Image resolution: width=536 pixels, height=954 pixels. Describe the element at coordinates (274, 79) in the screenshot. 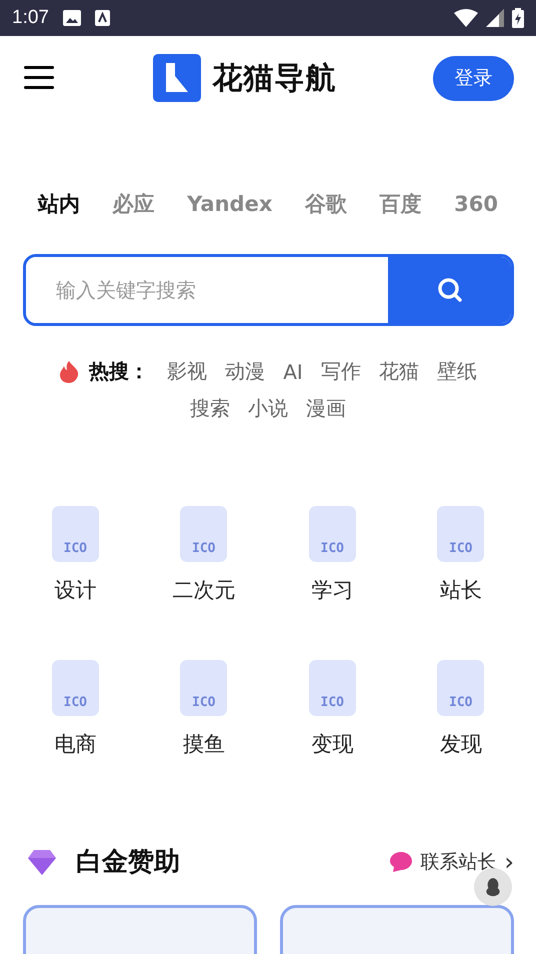

I see `site-title: 花猫导航` at that location.